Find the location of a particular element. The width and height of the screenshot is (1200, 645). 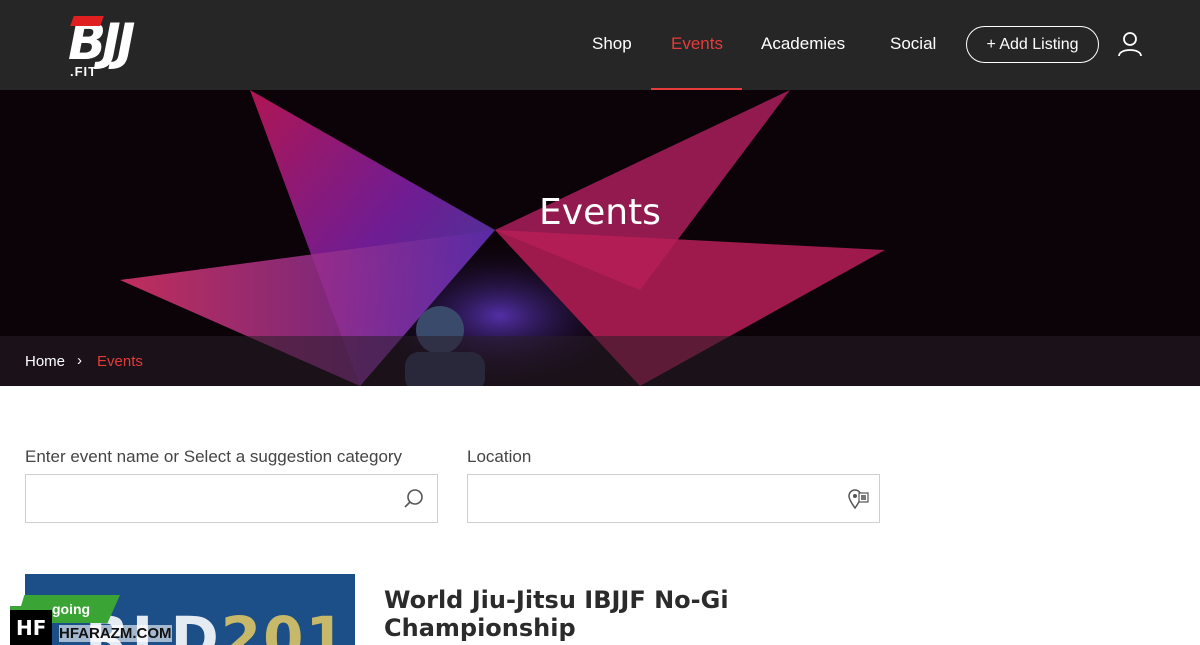

nav-shop: Shop is located at coordinates (612, 44).